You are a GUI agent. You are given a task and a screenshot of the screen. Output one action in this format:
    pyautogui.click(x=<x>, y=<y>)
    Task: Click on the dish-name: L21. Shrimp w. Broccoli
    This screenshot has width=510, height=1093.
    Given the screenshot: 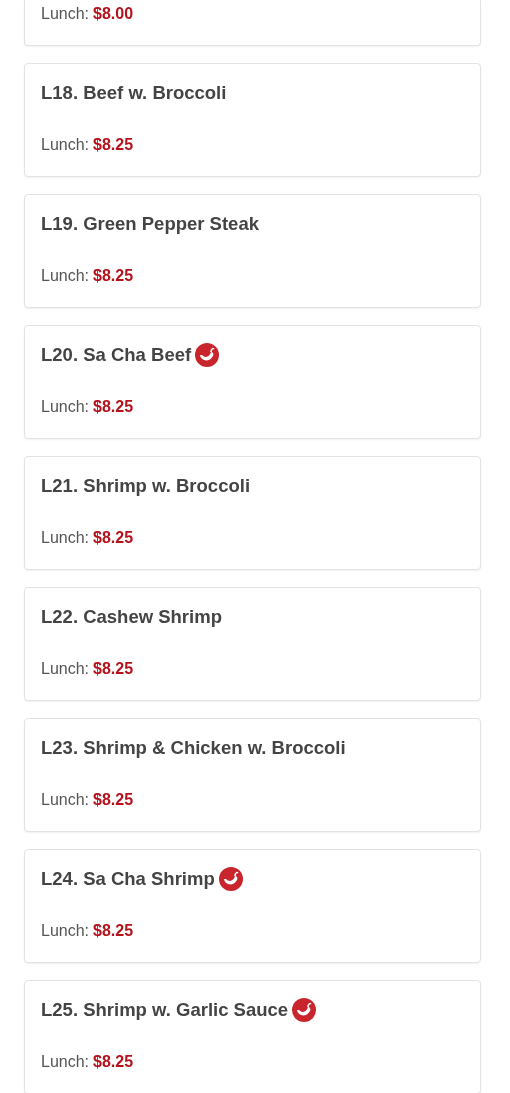 What is the action you would take?
    pyautogui.click(x=146, y=486)
    